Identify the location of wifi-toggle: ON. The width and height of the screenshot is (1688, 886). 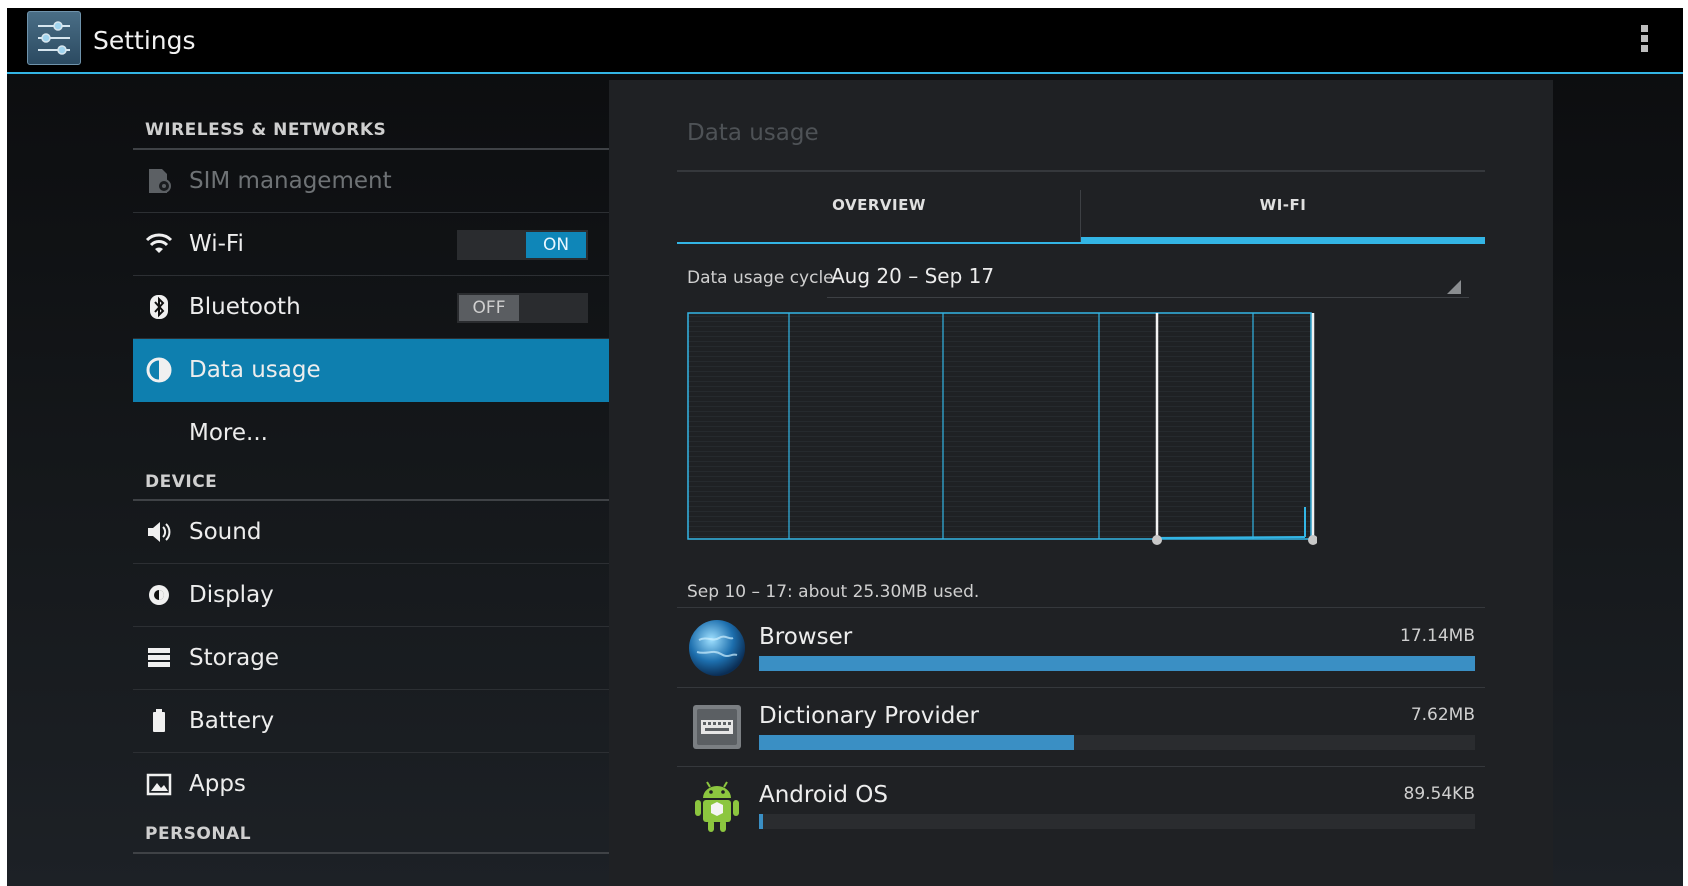
(522, 245).